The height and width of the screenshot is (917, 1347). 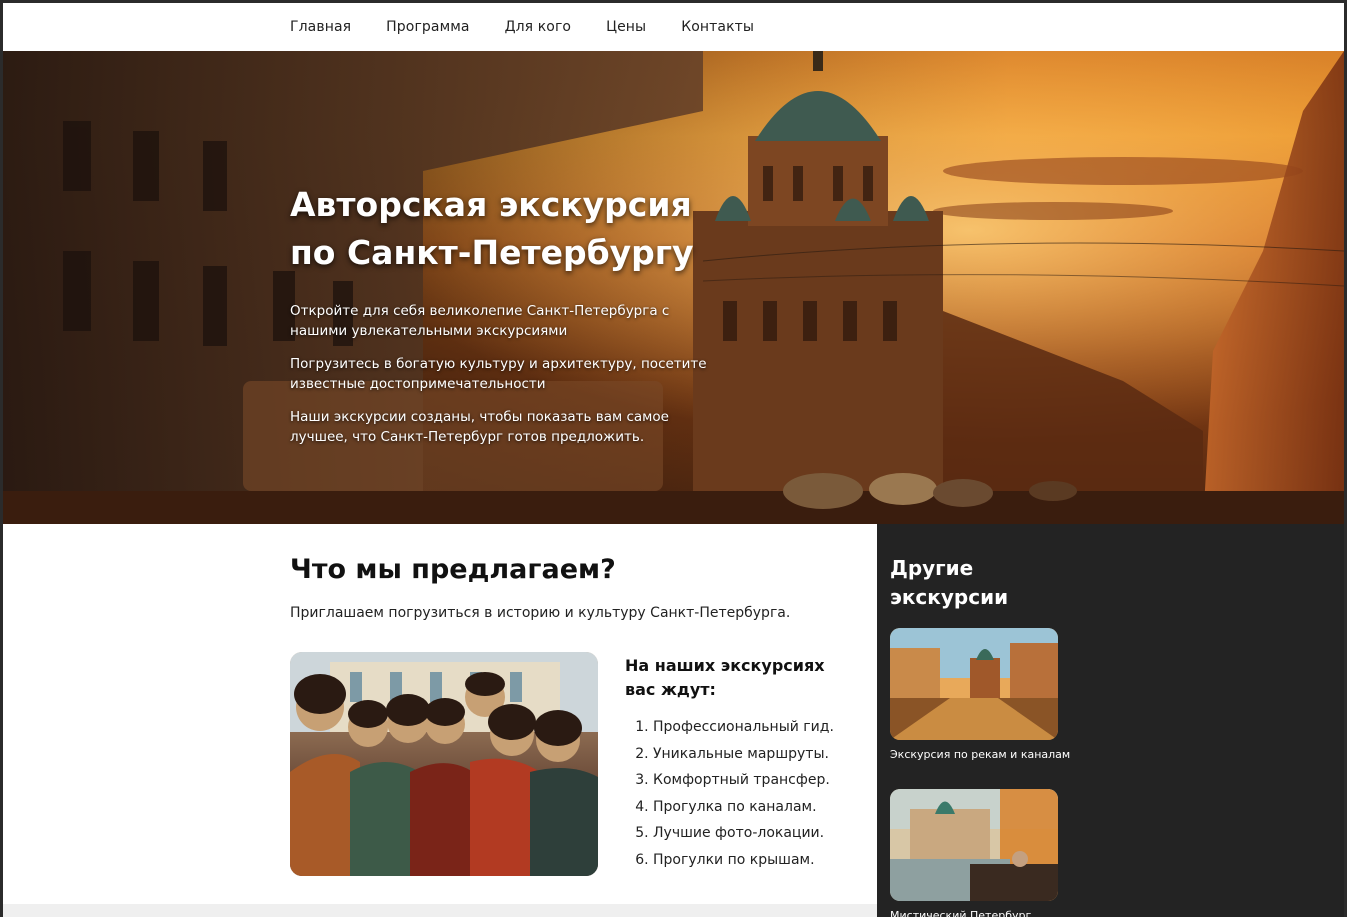 What do you see at coordinates (725, 677) in the screenshot?
I see `await-title: На наших экскурсиях вас ждут:` at bounding box center [725, 677].